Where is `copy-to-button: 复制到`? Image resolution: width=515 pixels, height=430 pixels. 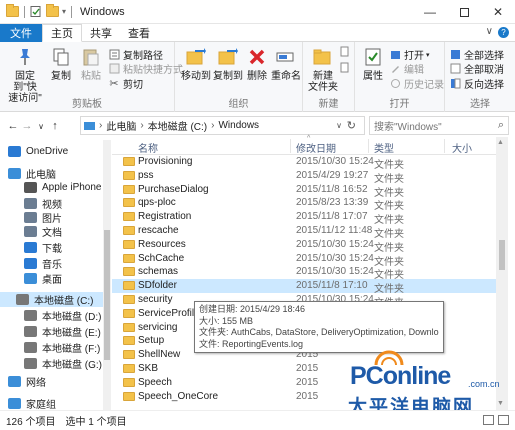 copy-to-button: 复制到 is located at coordinates (228, 64).